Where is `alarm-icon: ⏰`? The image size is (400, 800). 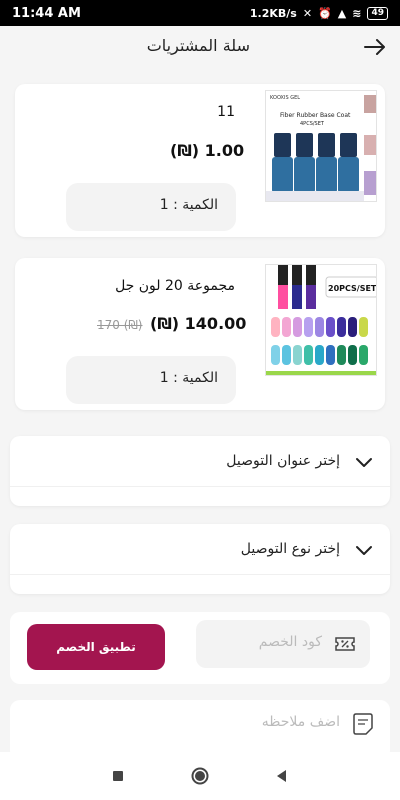 alarm-icon: ⏰ is located at coordinates (325, 13).